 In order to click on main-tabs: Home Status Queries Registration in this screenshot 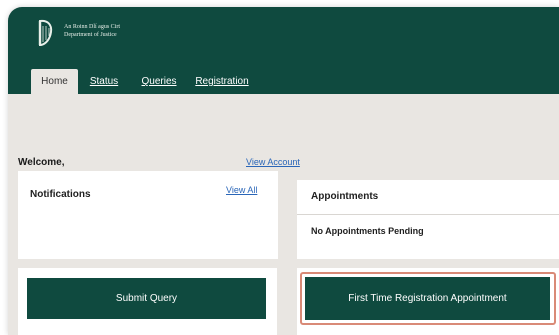, I will do `click(143, 81)`.